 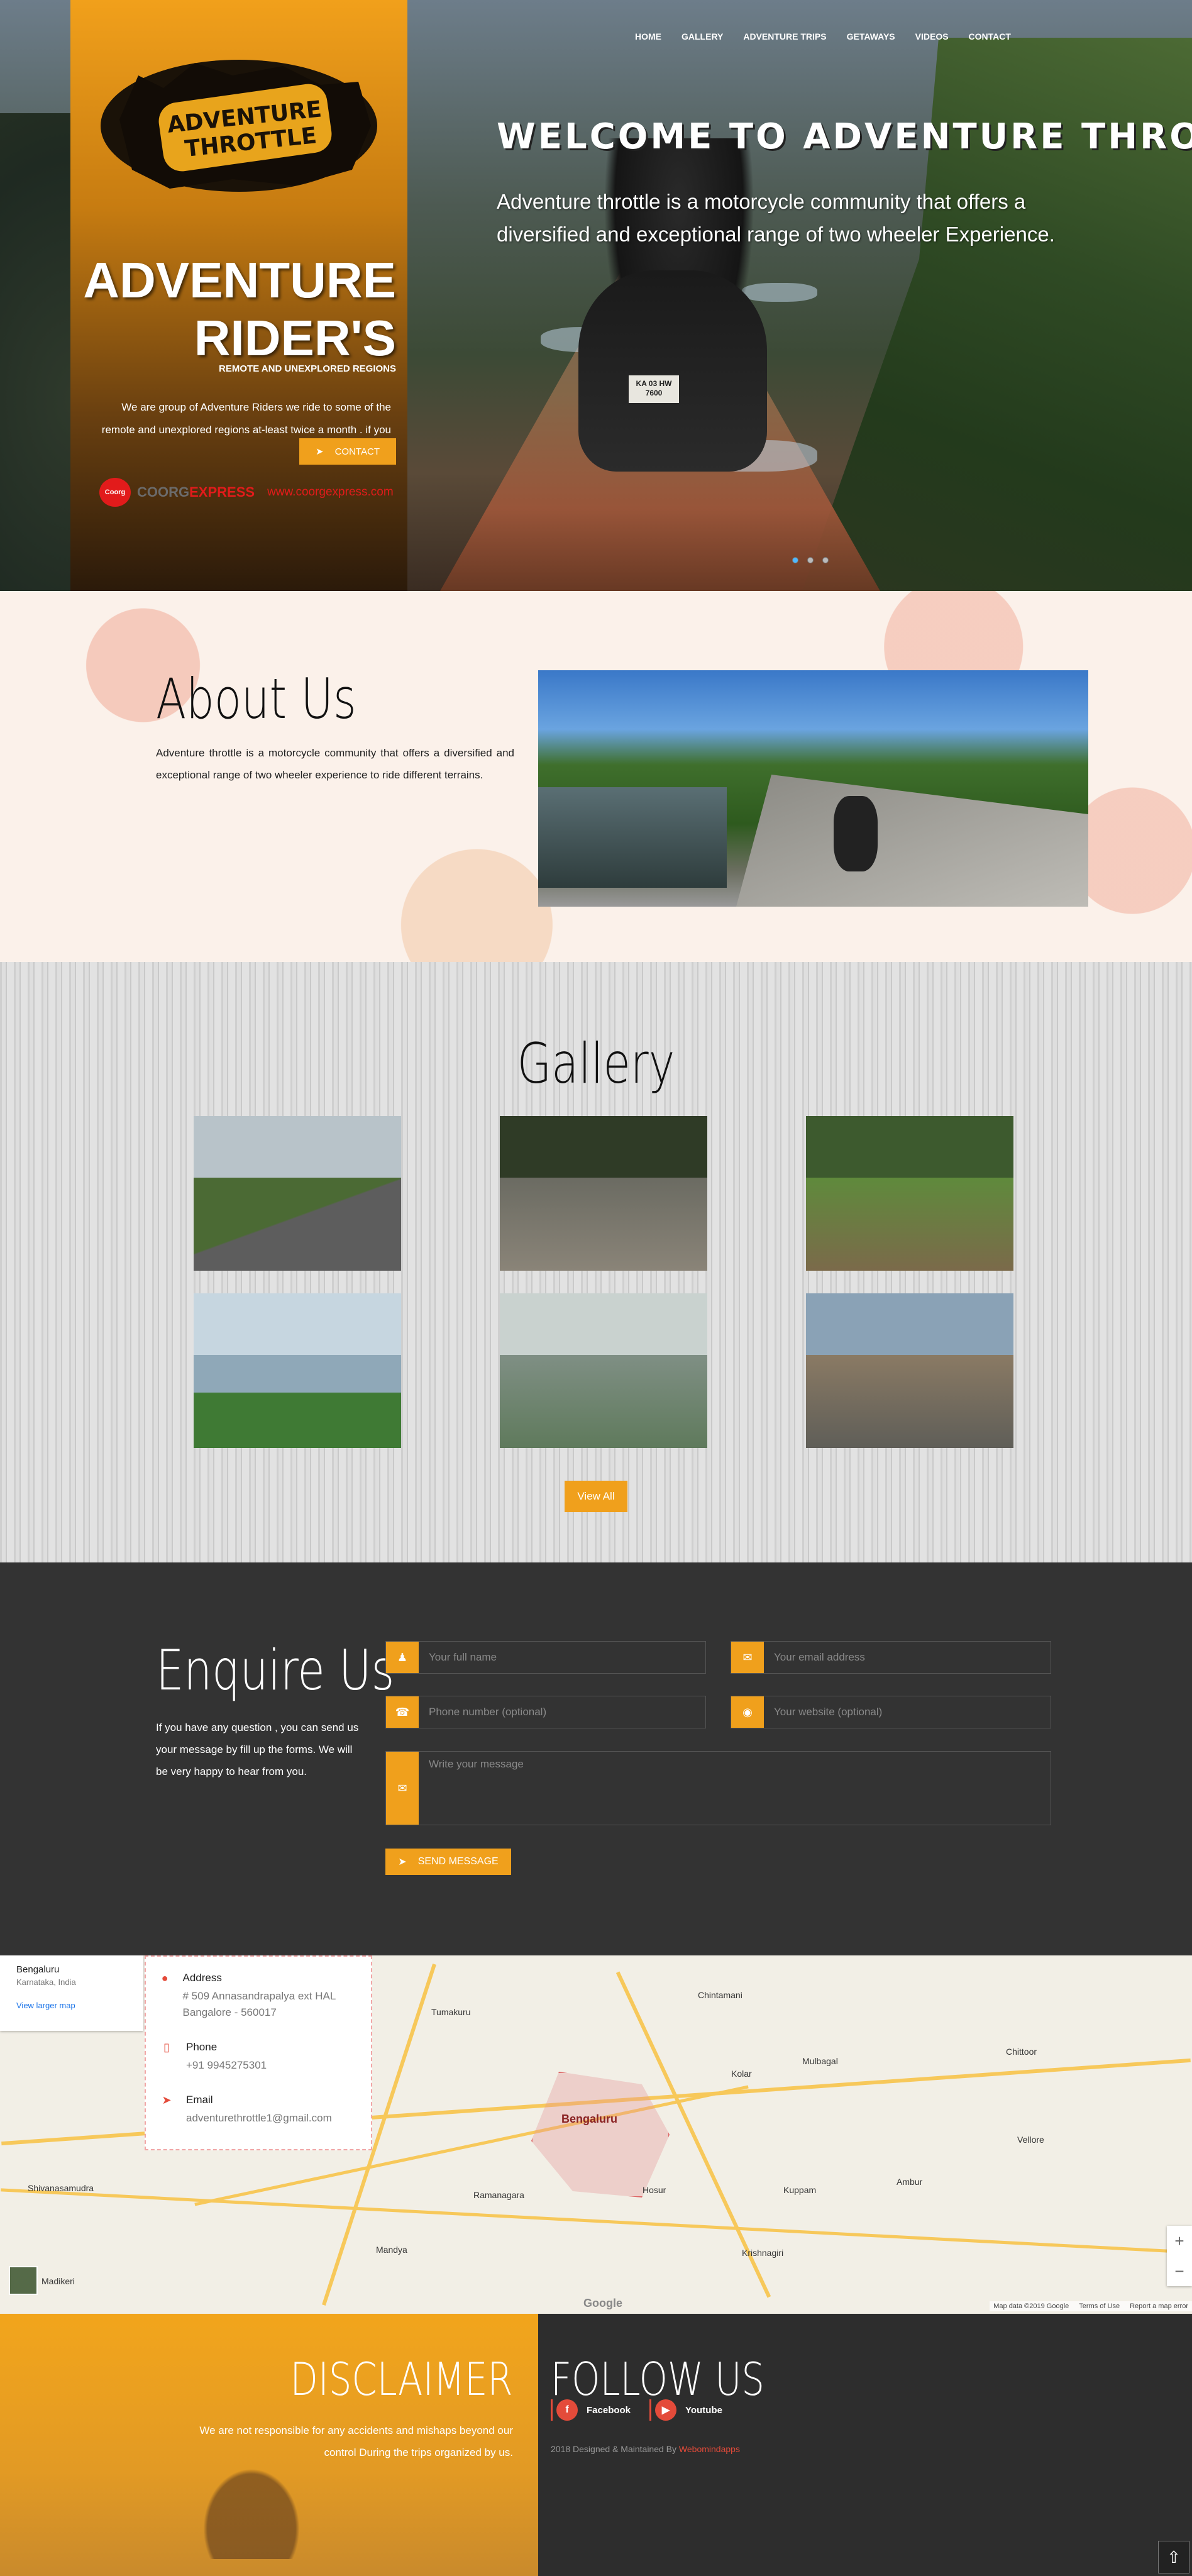 I want to click on nav-gallery: GALLERY, so click(x=702, y=36).